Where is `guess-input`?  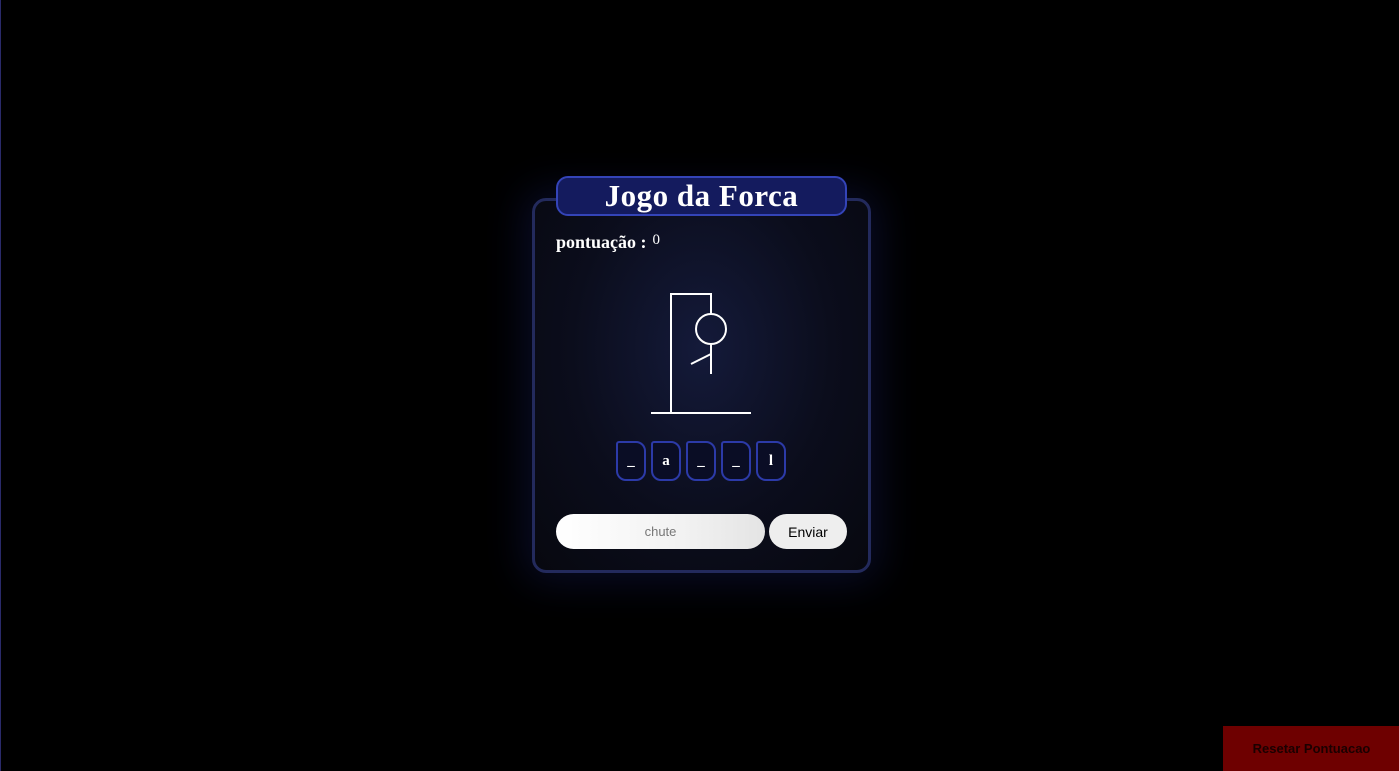 guess-input is located at coordinates (660, 531).